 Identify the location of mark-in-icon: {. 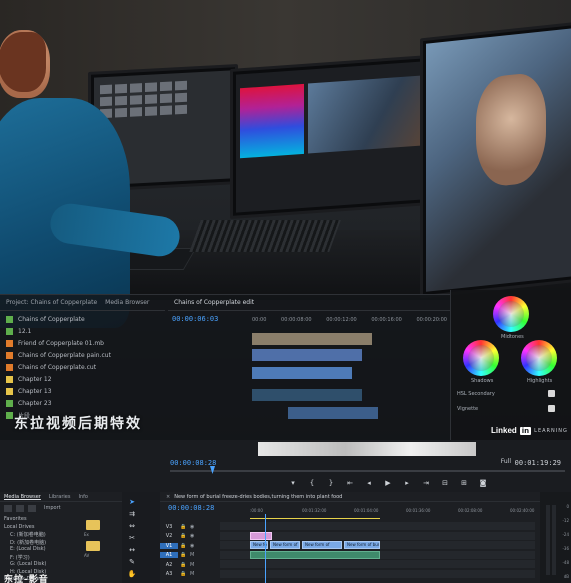
(312, 483).